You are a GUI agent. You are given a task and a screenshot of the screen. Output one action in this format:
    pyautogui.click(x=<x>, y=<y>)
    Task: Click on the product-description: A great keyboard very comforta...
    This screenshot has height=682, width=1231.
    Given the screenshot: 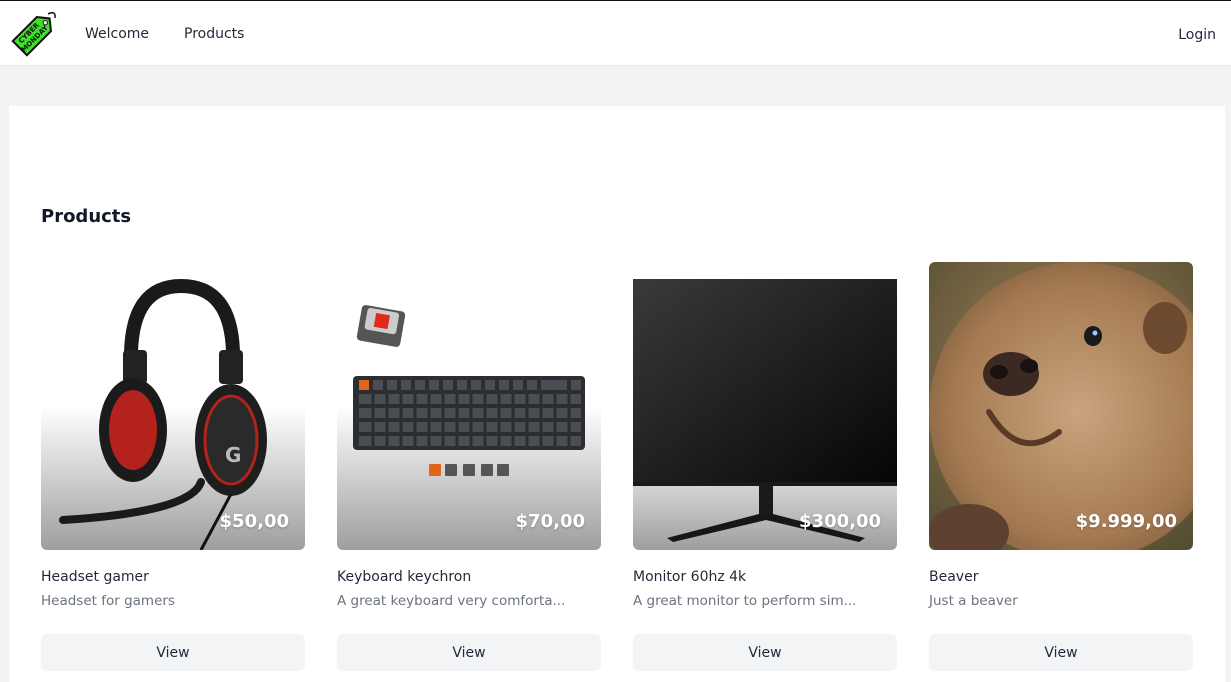 What is the action you would take?
    pyautogui.click(x=451, y=601)
    